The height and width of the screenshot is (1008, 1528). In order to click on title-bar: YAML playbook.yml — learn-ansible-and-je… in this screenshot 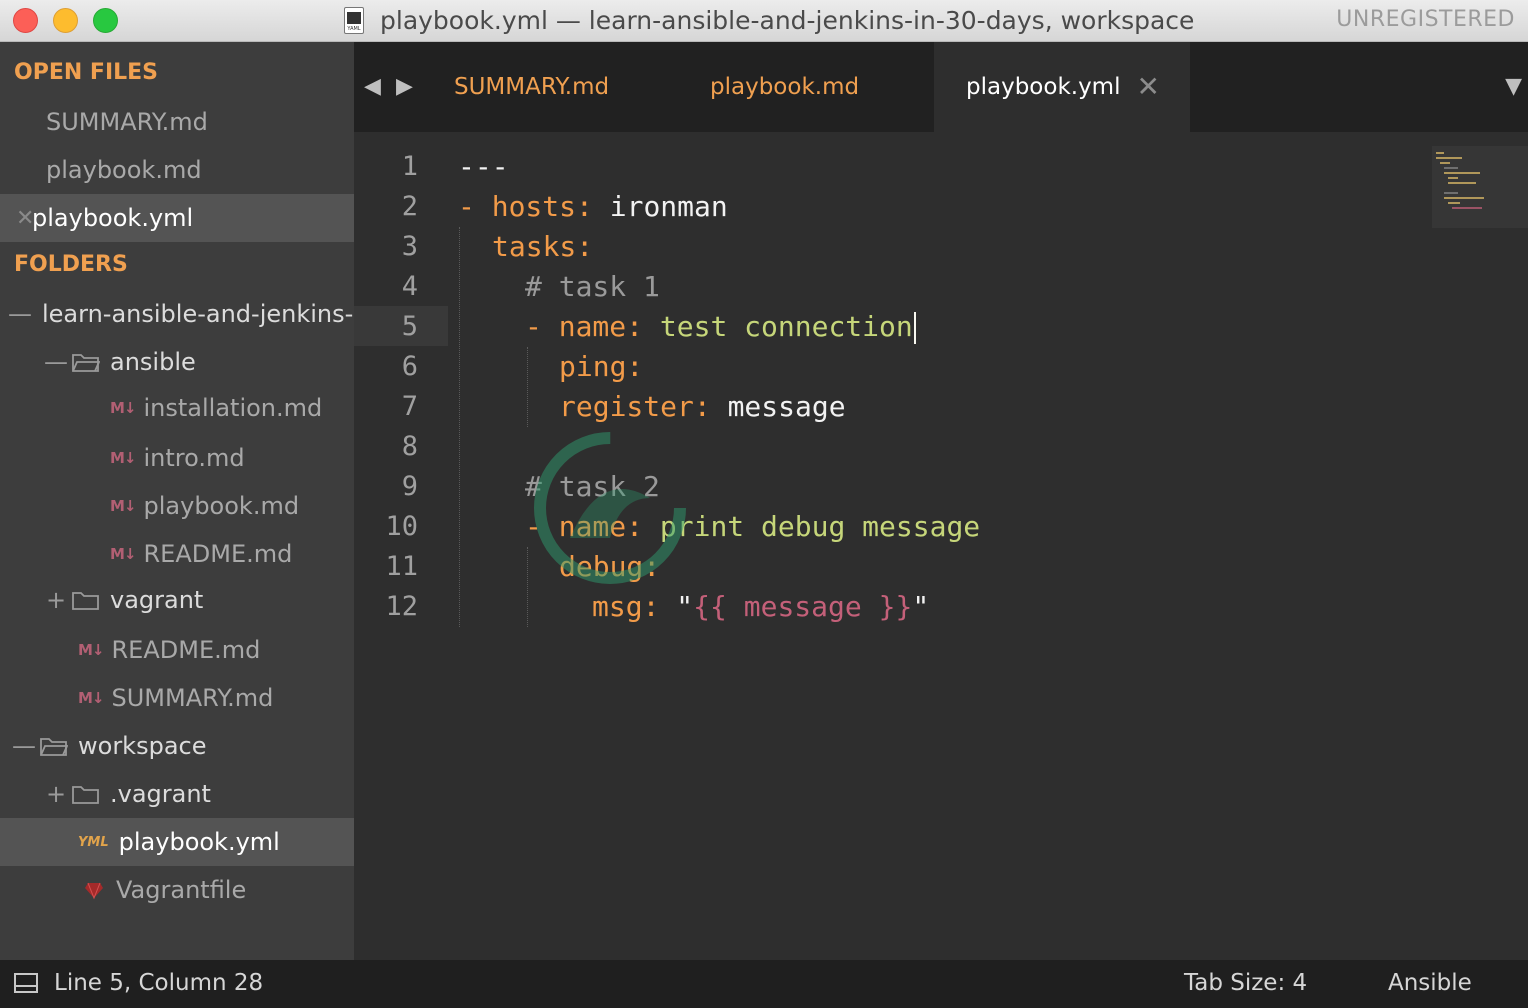, I will do `click(764, 21)`.